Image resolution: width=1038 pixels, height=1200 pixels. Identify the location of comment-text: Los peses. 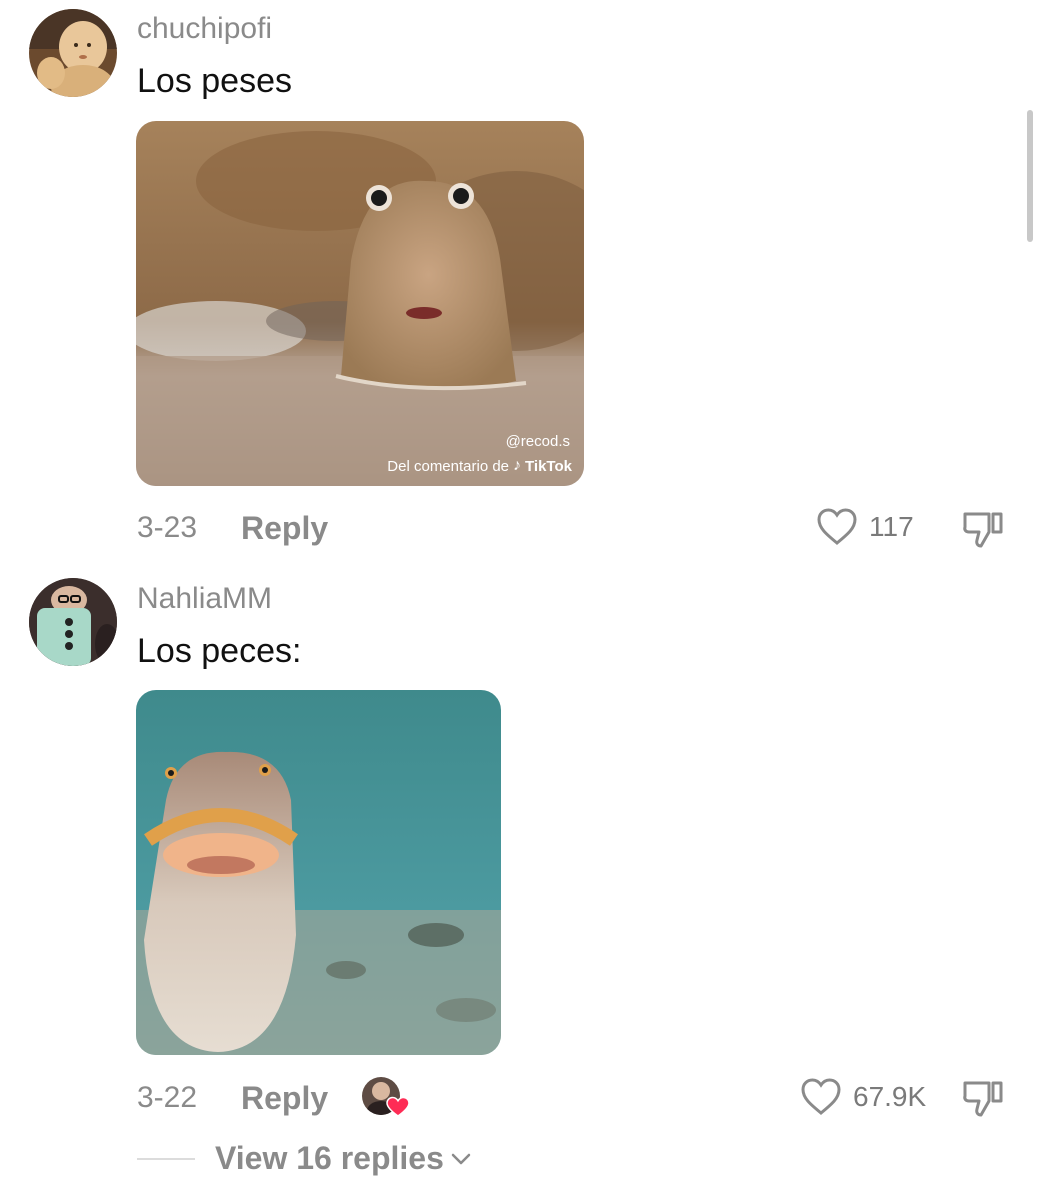
(214, 81).